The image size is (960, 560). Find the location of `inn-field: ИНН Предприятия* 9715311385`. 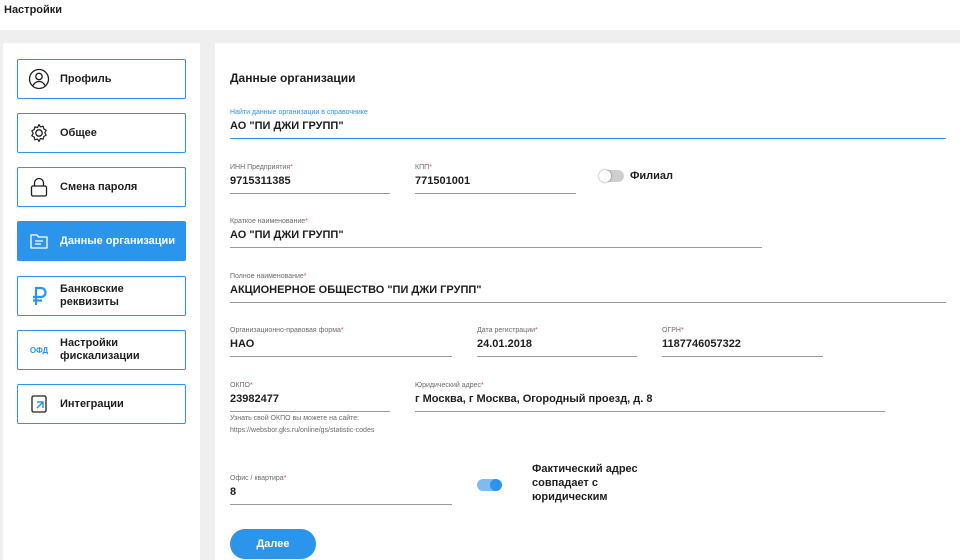

inn-field: ИНН Предприятия* 9715311385 is located at coordinates (310, 179).